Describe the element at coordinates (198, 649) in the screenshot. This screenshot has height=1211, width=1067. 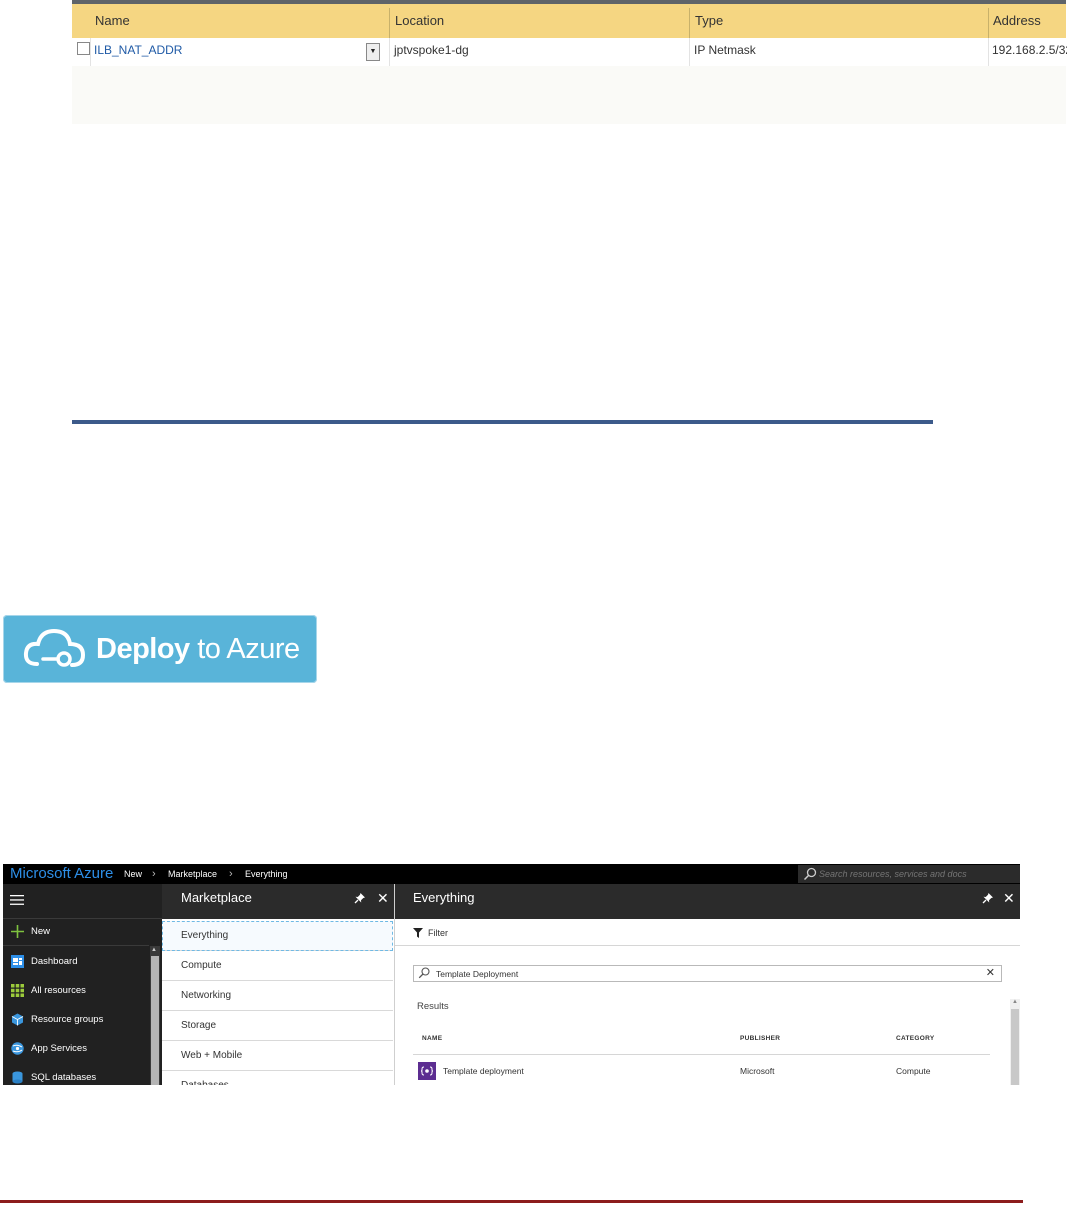
I see `deploy-button-label: Deploy to Azure` at that location.